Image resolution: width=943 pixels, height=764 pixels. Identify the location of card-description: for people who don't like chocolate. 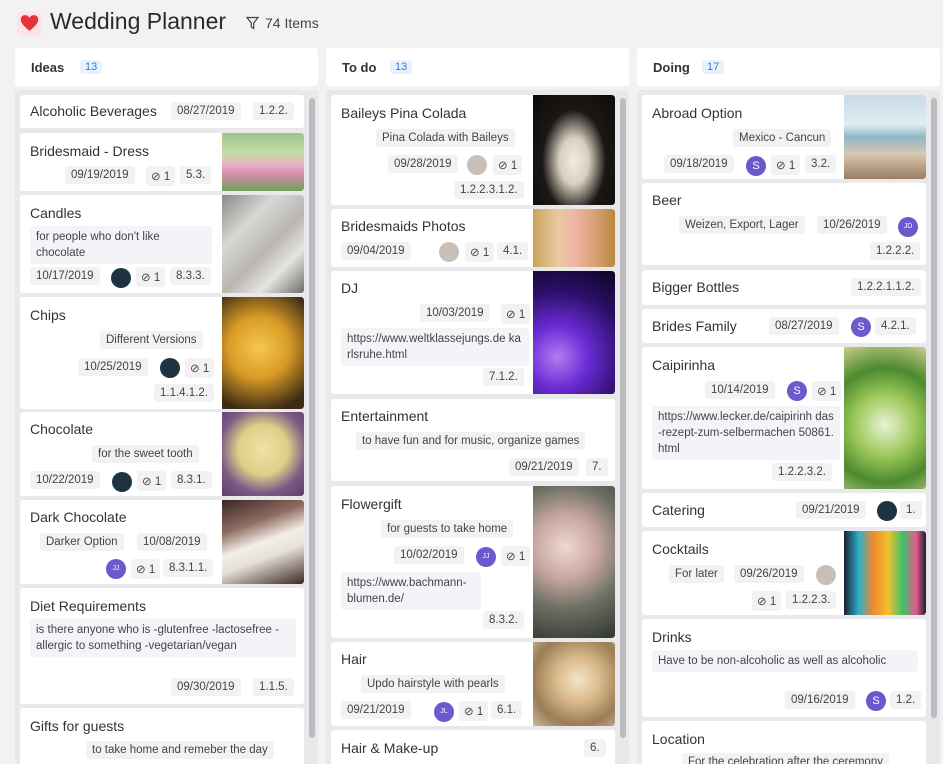
(121, 245).